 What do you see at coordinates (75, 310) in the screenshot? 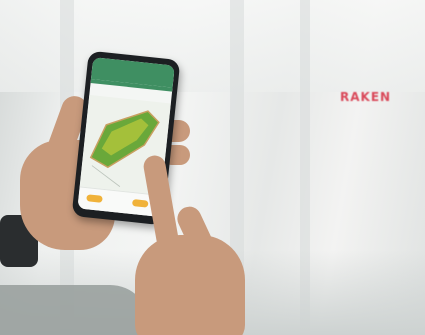
I see `arm-sleeve` at bounding box center [75, 310].